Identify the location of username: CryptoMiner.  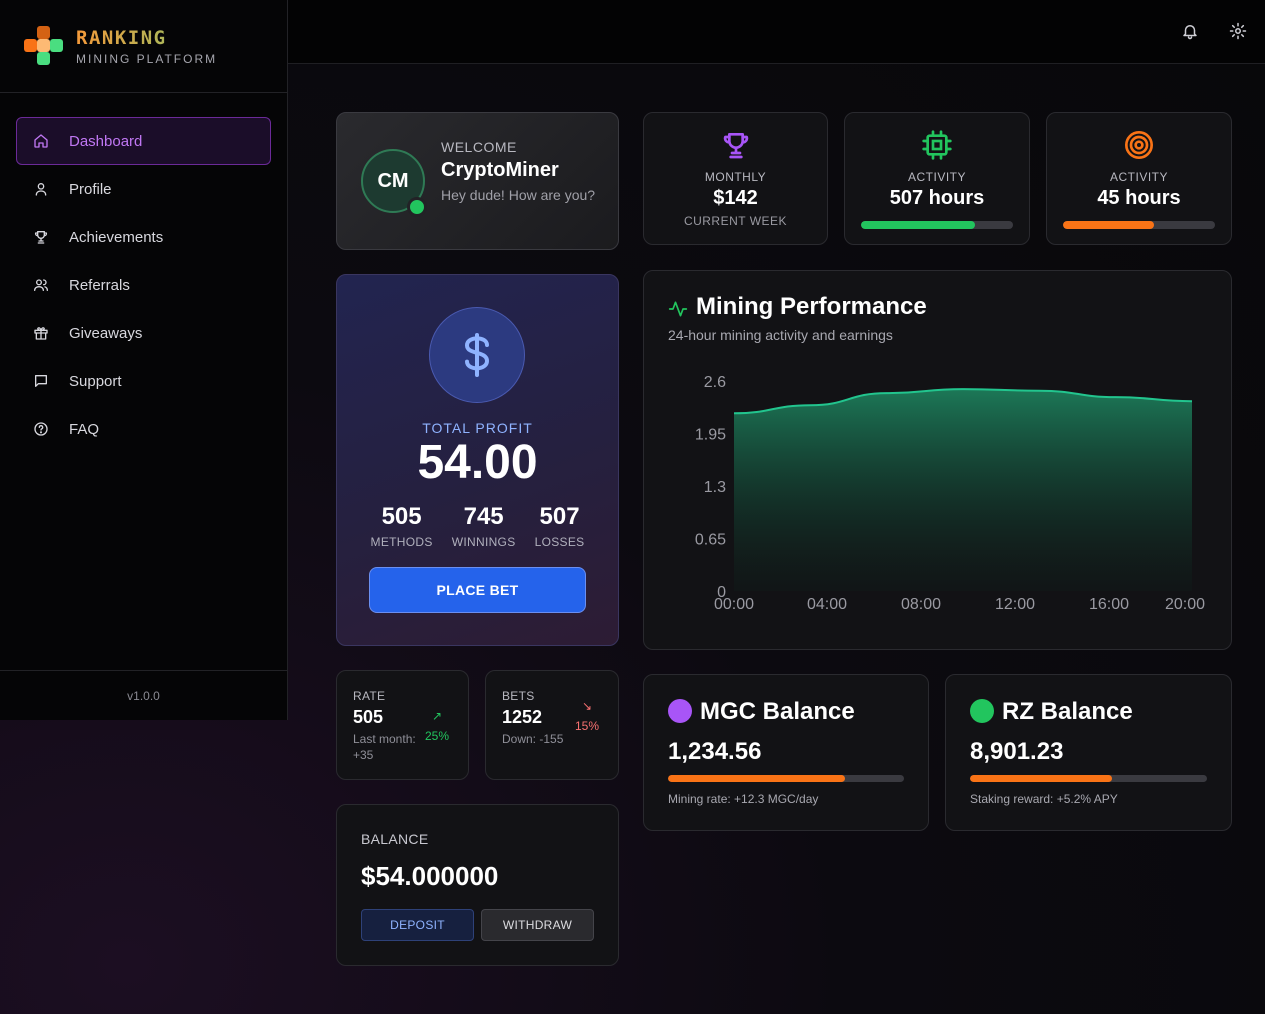
(500, 170).